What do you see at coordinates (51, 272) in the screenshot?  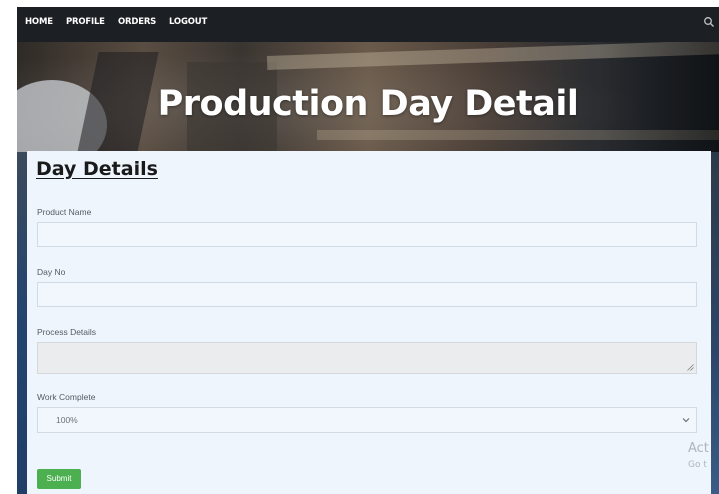 I see `day-no-label: Day No` at bounding box center [51, 272].